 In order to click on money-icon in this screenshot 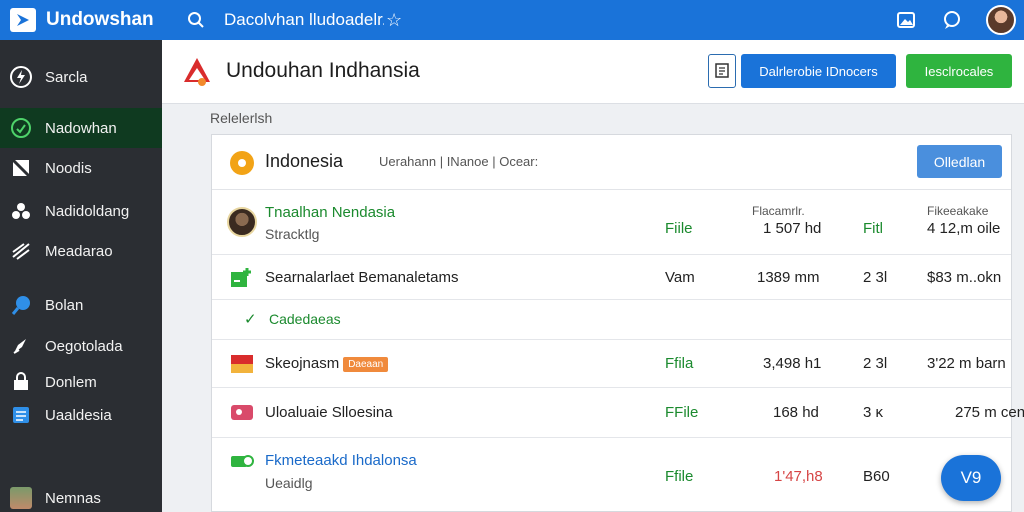, I will do `click(242, 461)`.